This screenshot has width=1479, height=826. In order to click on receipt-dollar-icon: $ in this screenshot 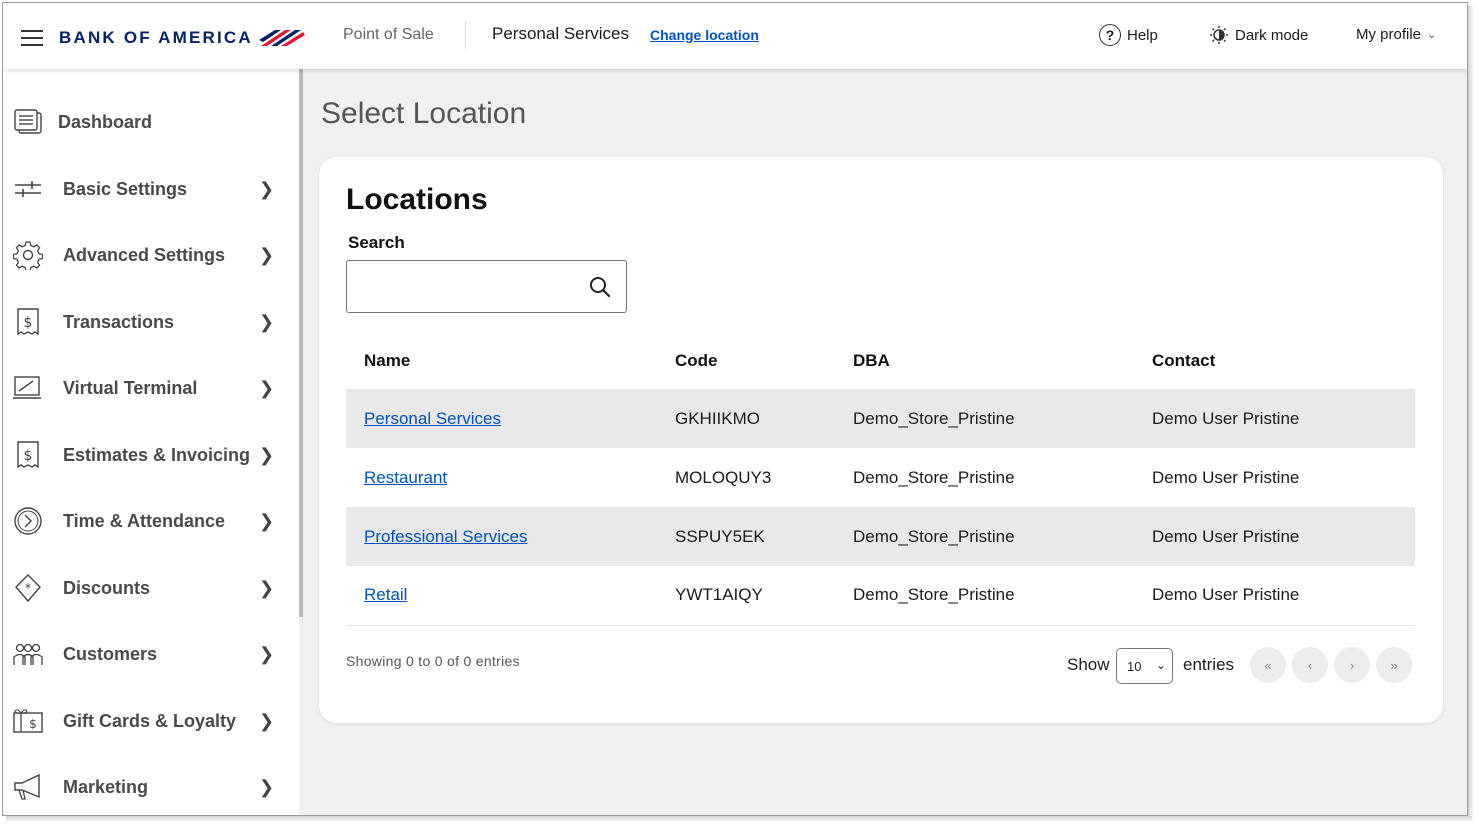, I will do `click(28, 322)`.